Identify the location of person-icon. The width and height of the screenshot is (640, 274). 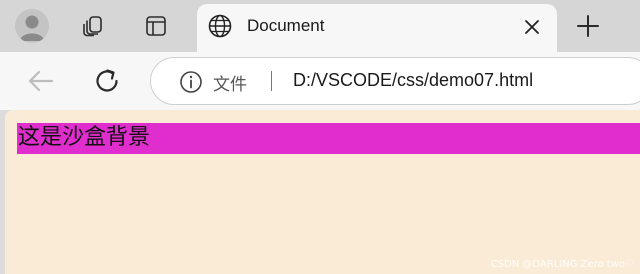
(32, 28).